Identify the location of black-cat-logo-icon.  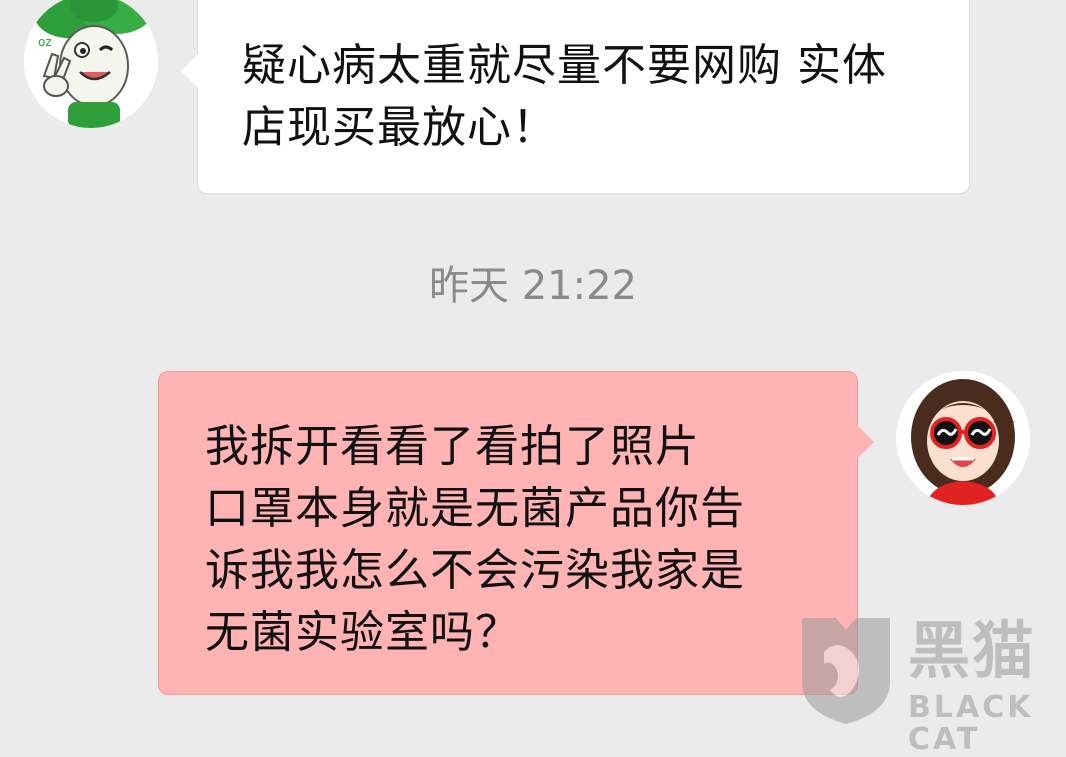
(846, 671).